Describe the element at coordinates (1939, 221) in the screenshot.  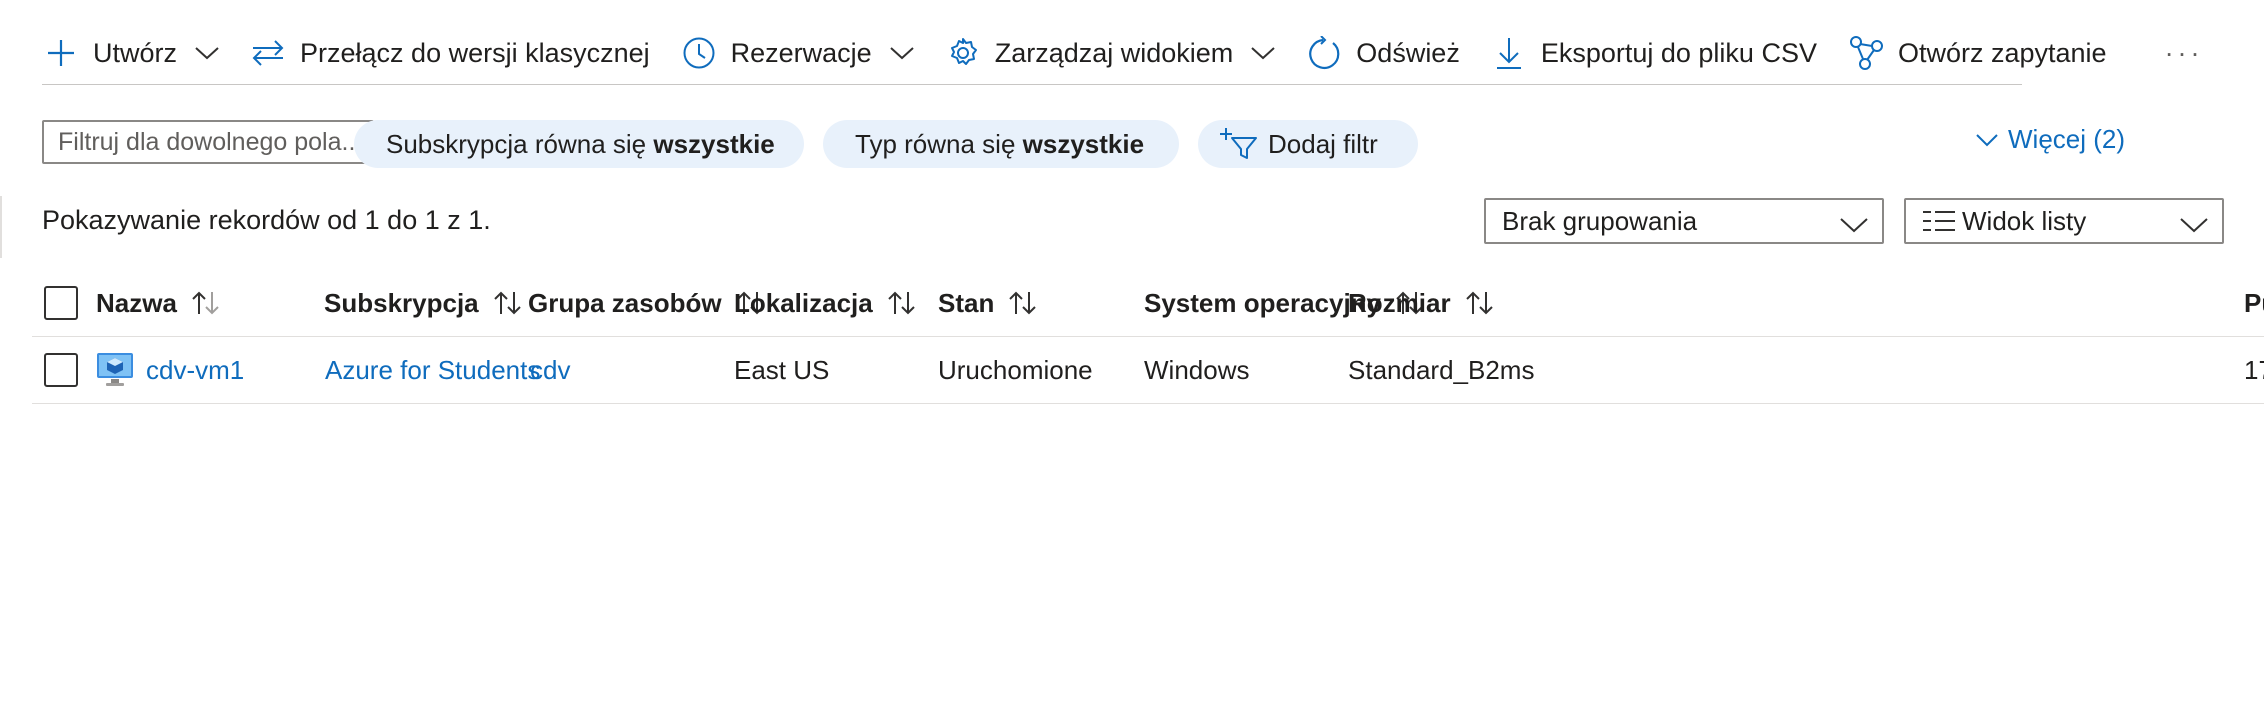
I see `list-view-icon` at that location.